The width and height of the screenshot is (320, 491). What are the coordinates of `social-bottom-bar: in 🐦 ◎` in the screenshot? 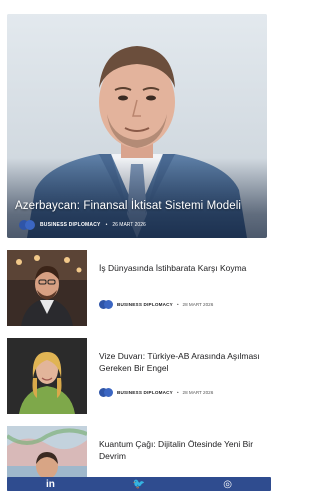 It's located at (139, 484).